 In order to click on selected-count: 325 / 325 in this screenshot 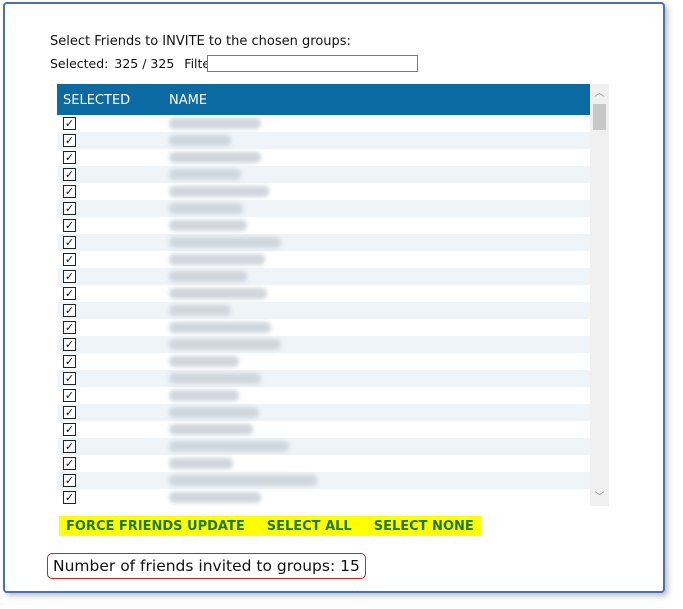, I will do `click(144, 63)`.